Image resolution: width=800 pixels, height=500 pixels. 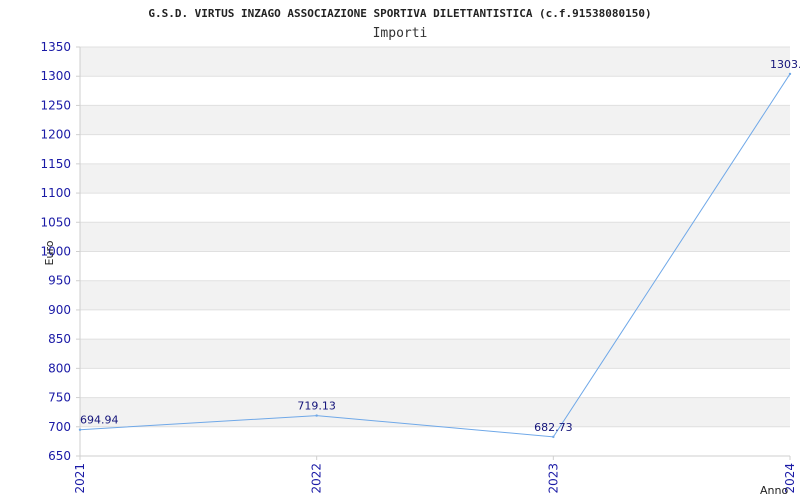 What do you see at coordinates (59, 368) in the screenshot?
I see `y-tick-label: 800` at bounding box center [59, 368].